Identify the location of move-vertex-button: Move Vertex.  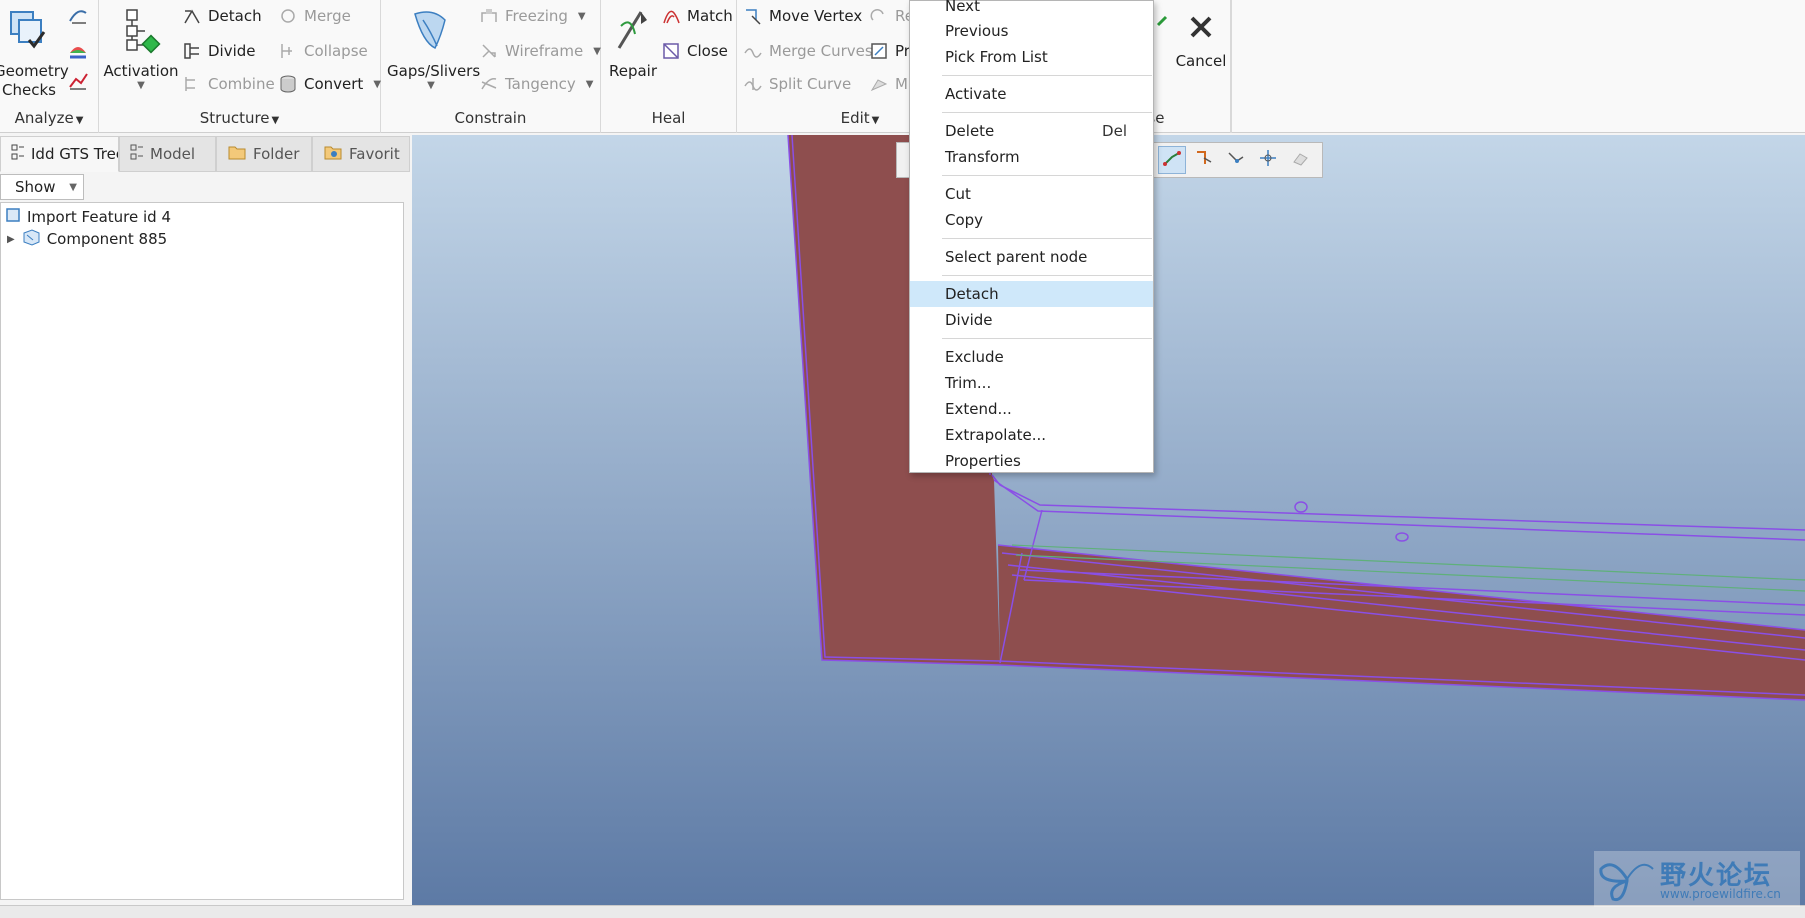
(802, 16).